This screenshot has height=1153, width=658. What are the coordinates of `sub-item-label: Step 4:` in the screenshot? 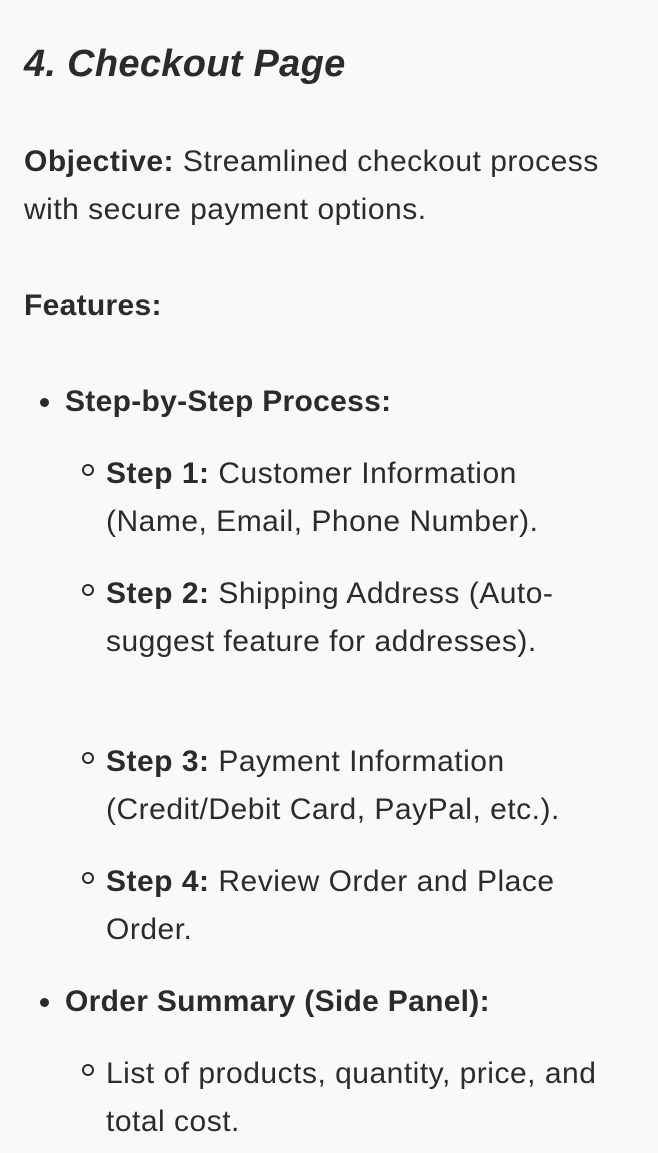 It's located at (158, 881).